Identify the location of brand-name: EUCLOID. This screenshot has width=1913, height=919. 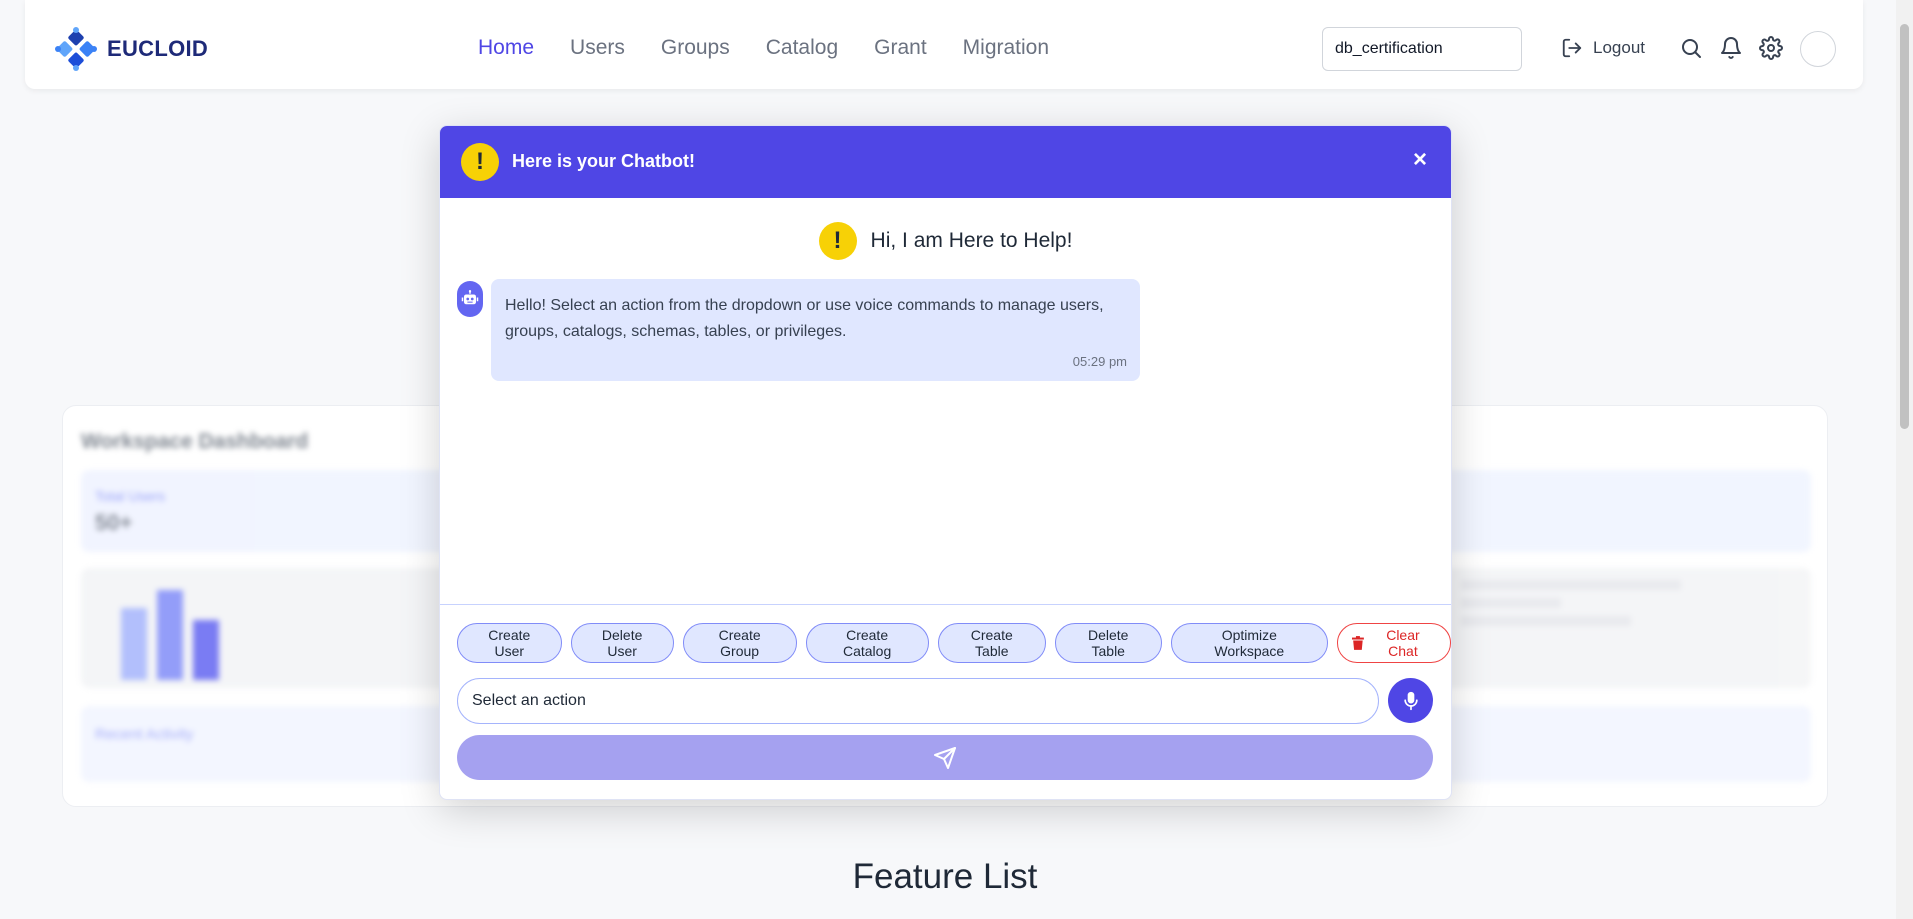
(158, 48).